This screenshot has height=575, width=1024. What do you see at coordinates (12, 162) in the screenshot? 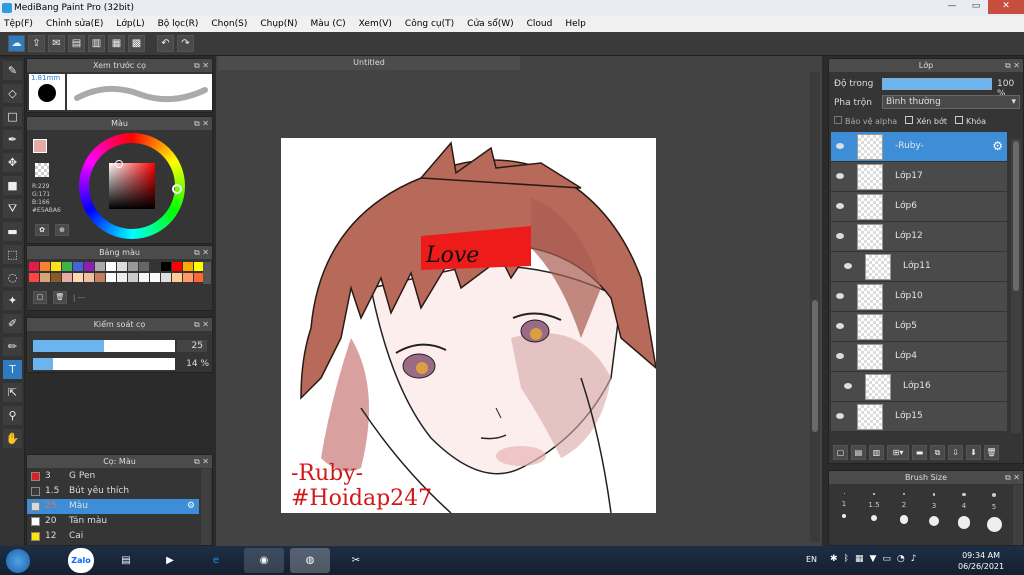
I see `move-tool-icon: ✥` at bounding box center [12, 162].